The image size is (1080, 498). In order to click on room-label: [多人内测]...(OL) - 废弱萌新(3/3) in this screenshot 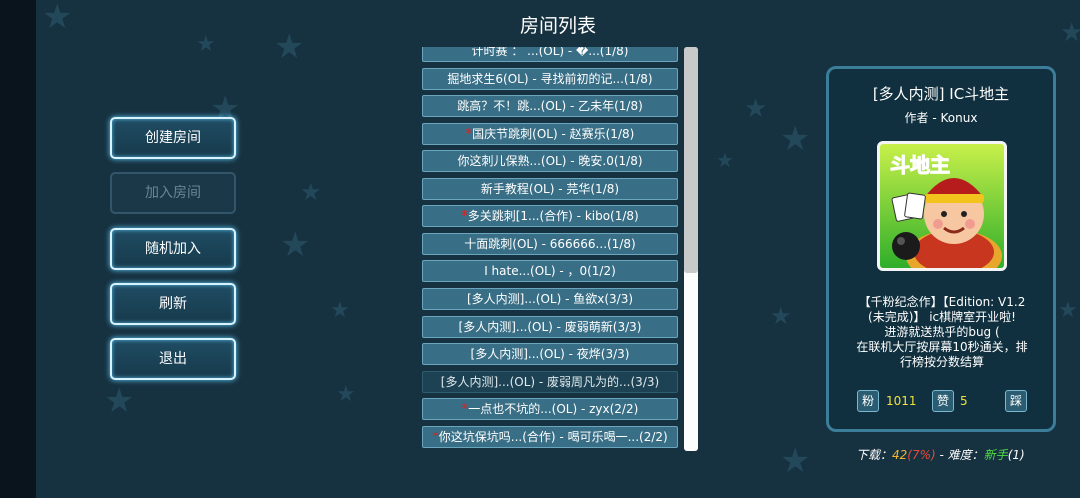, I will do `click(550, 327)`.